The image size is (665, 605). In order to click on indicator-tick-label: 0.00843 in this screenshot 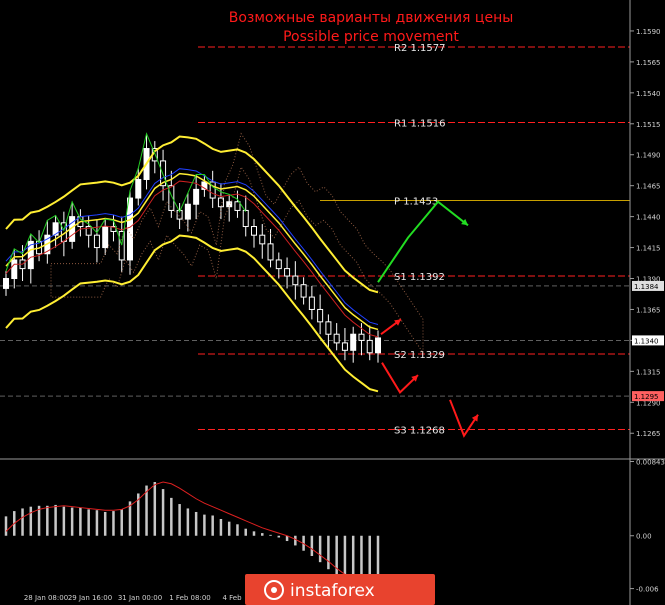, I will do `click(650, 462)`.